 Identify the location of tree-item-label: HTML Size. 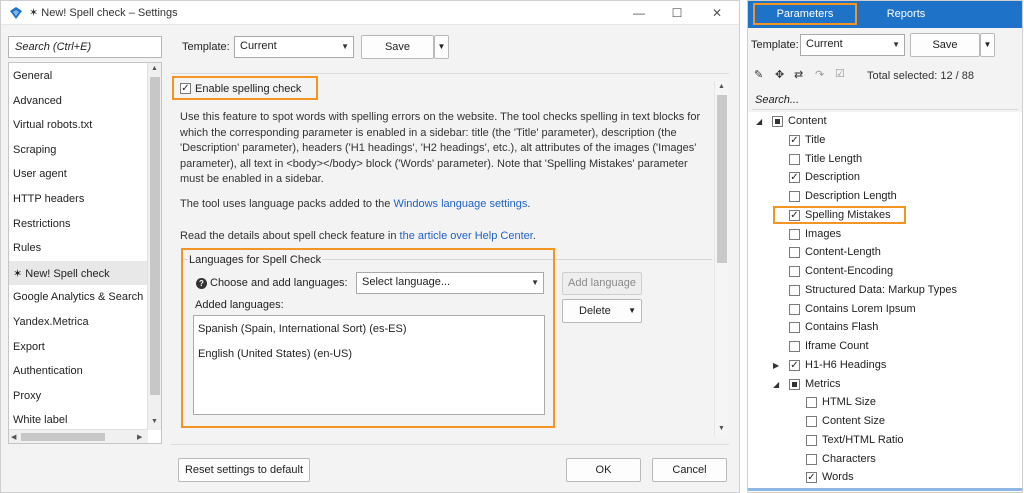
(849, 402).